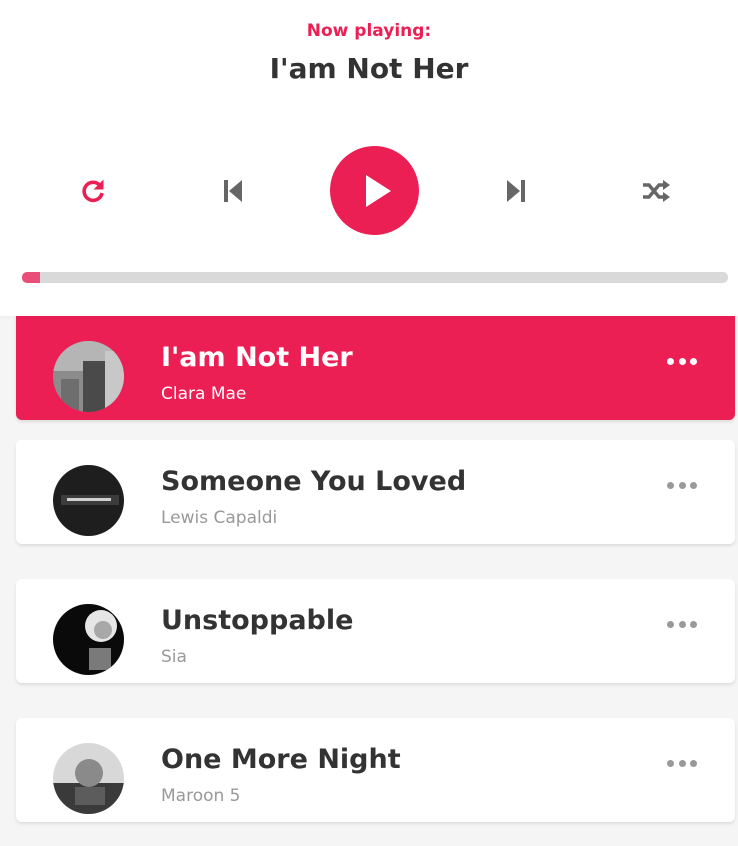 Image resolution: width=738 pixels, height=846 pixels. Describe the element at coordinates (375, 277) in the screenshot. I see `progress-bar` at that location.